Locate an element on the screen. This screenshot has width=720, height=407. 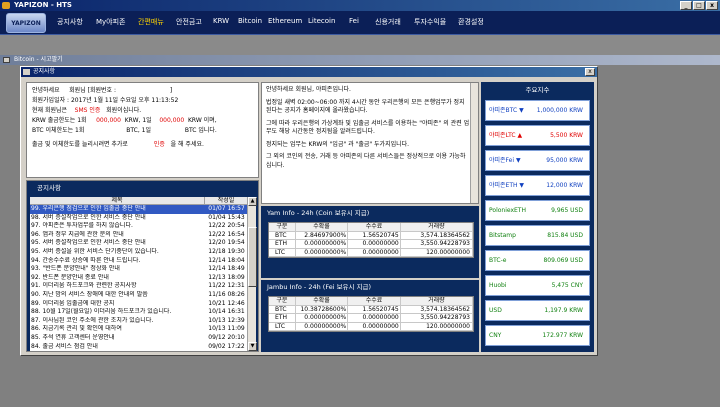
notice-scrollbar: ▲ ▼ is located at coordinates (252, 274).